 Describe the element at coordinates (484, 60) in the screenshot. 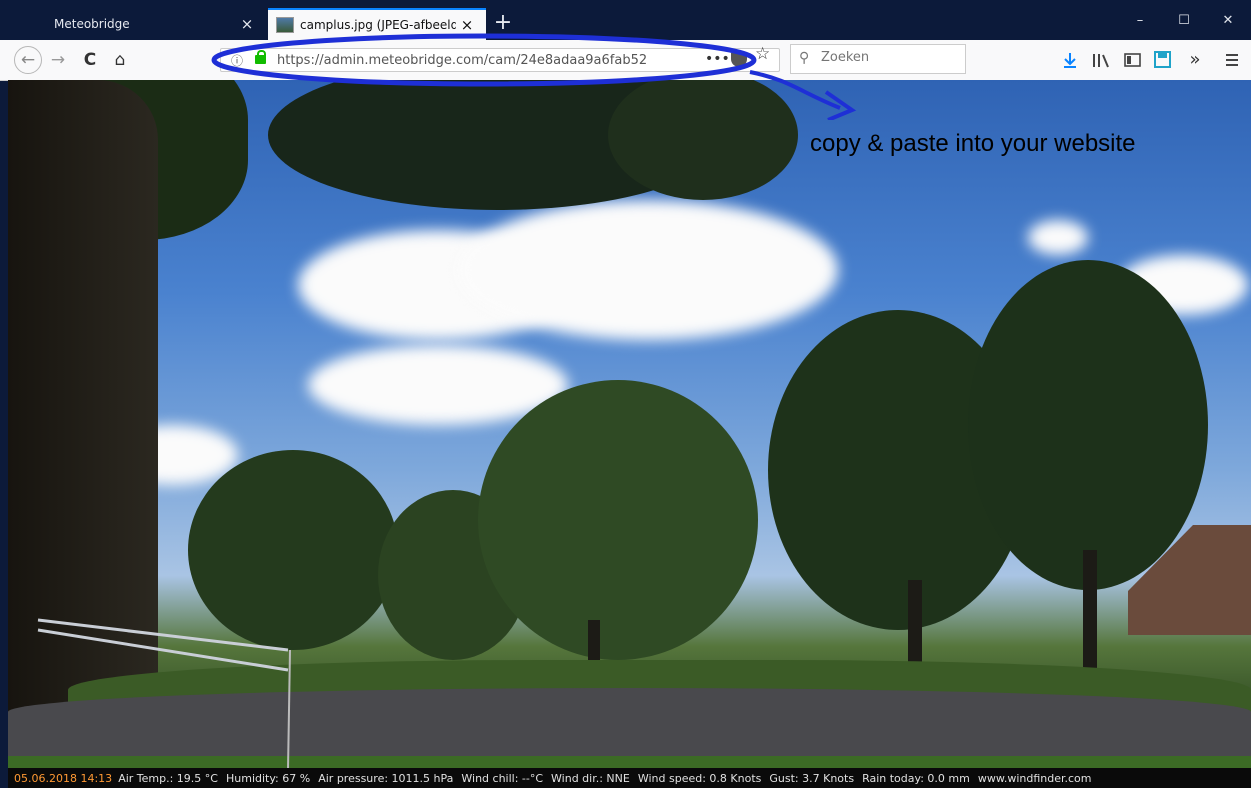

I see `highlight-oval` at that location.